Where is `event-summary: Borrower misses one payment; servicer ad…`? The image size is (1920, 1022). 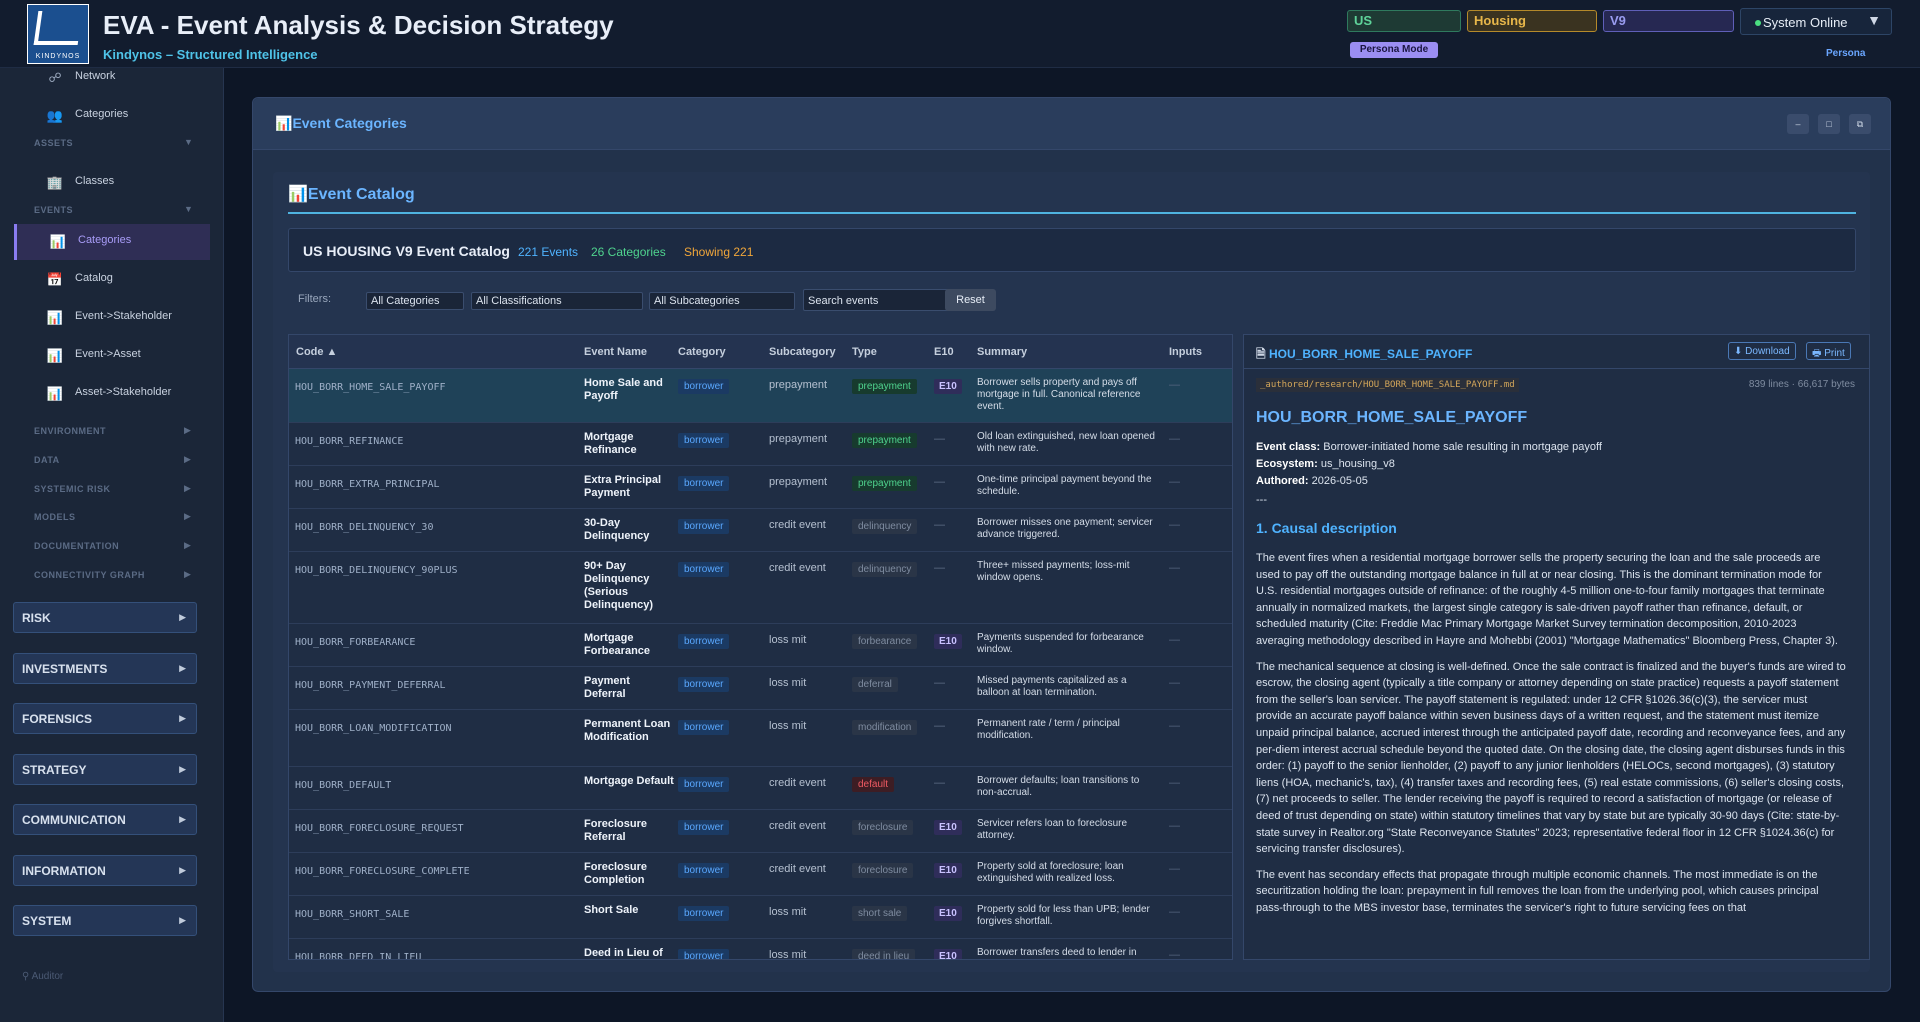 event-summary: Borrower misses one payment; servicer ad… is located at coordinates (1065, 528).